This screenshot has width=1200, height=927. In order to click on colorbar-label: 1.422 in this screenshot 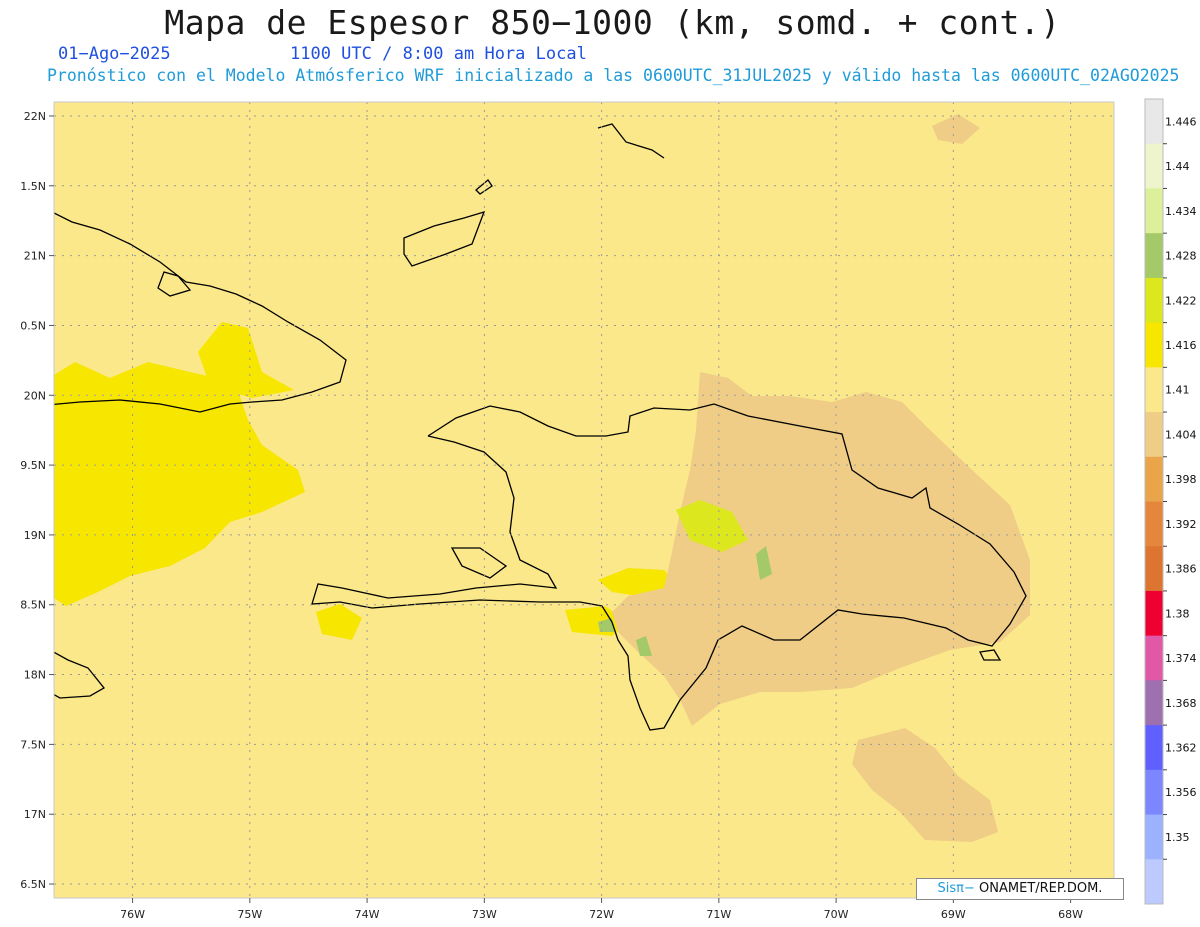, I will do `click(1181, 300)`.